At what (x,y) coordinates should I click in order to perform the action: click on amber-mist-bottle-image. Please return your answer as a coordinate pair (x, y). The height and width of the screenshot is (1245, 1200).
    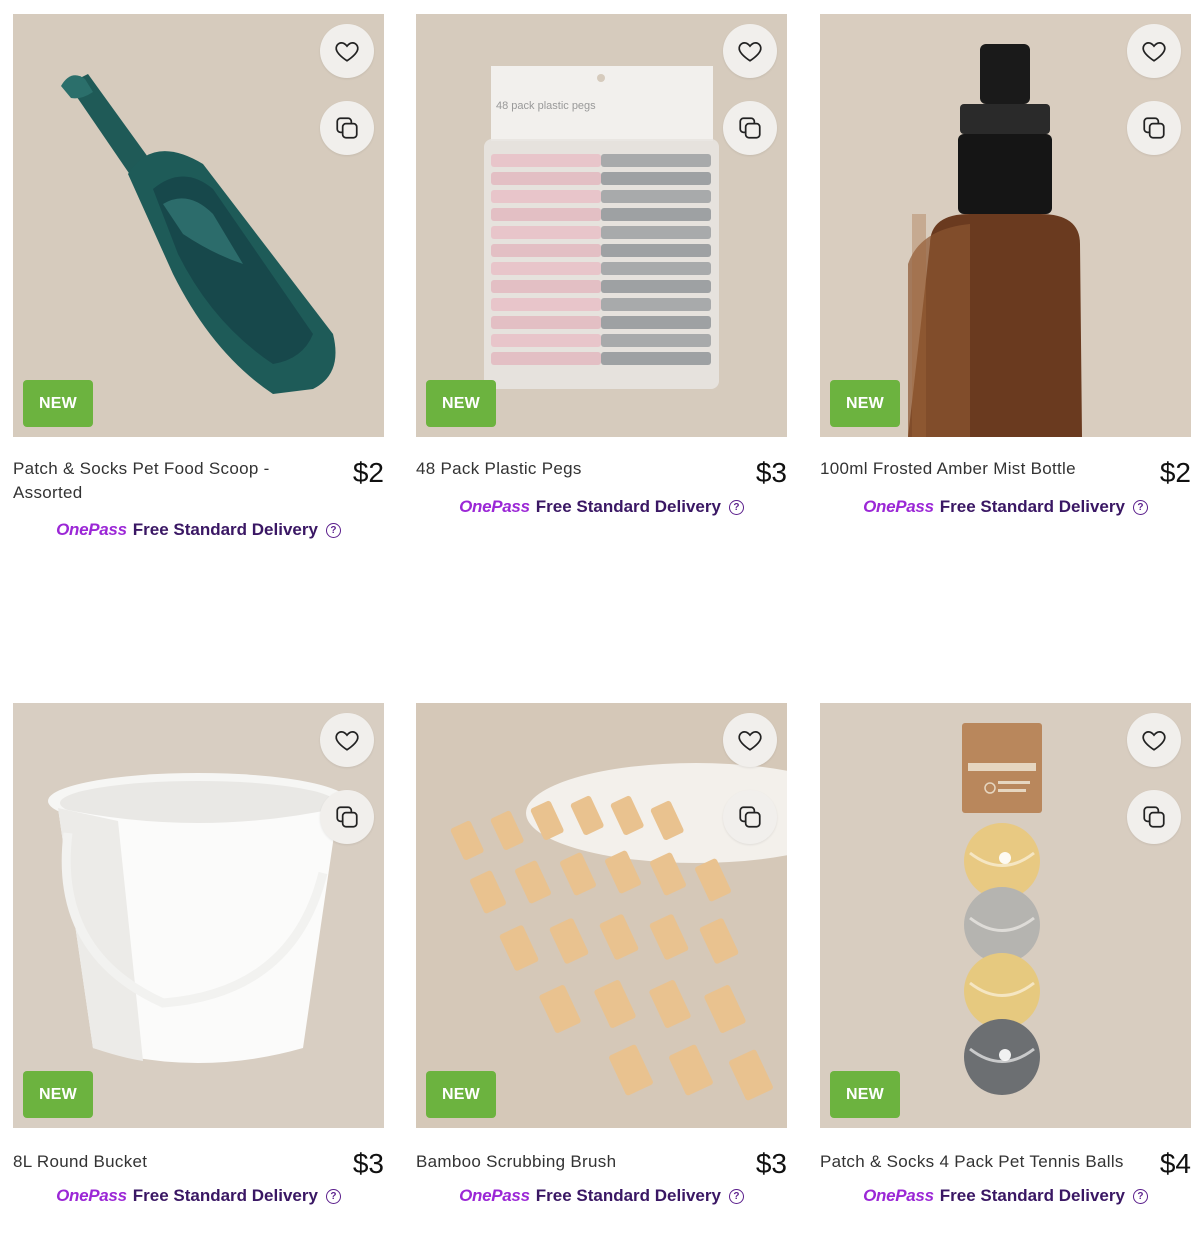
    Looking at the image, I should click on (1005, 225).